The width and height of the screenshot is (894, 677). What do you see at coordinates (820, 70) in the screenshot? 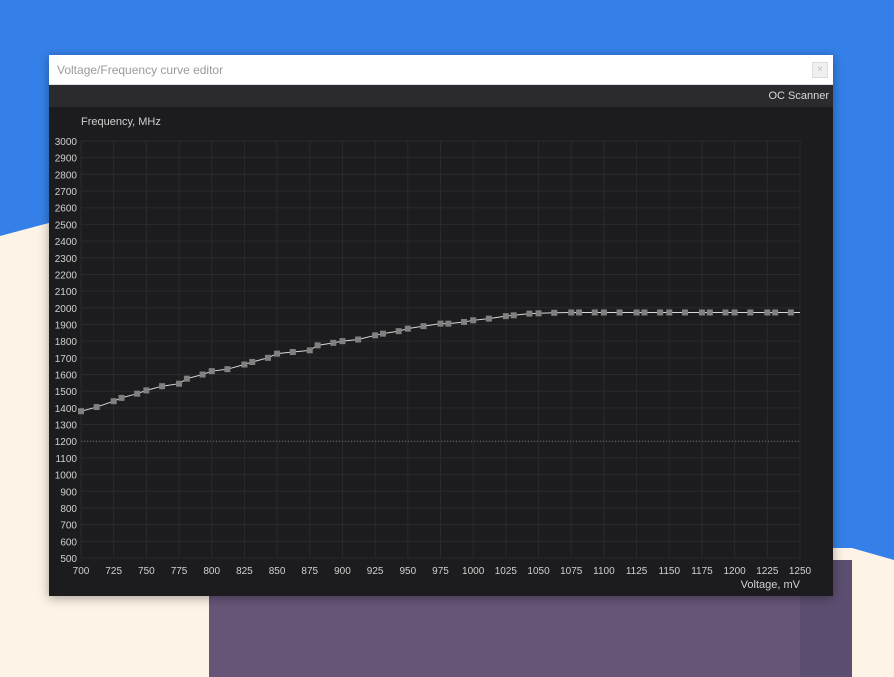
I see `close-button: ×` at bounding box center [820, 70].